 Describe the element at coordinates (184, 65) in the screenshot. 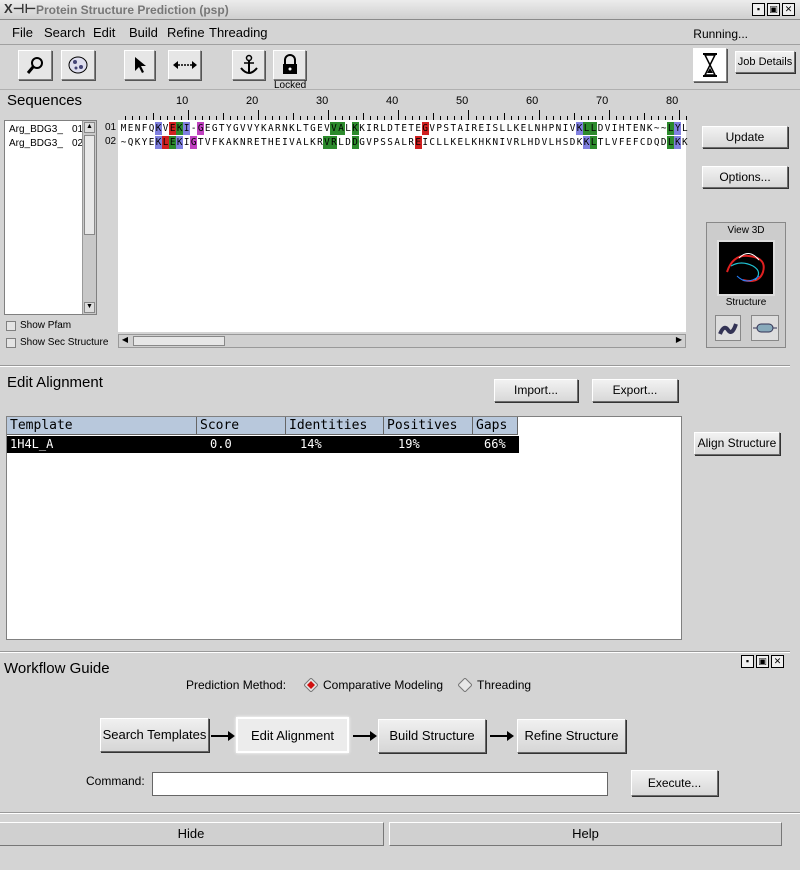

I see `move-tool-button` at that location.